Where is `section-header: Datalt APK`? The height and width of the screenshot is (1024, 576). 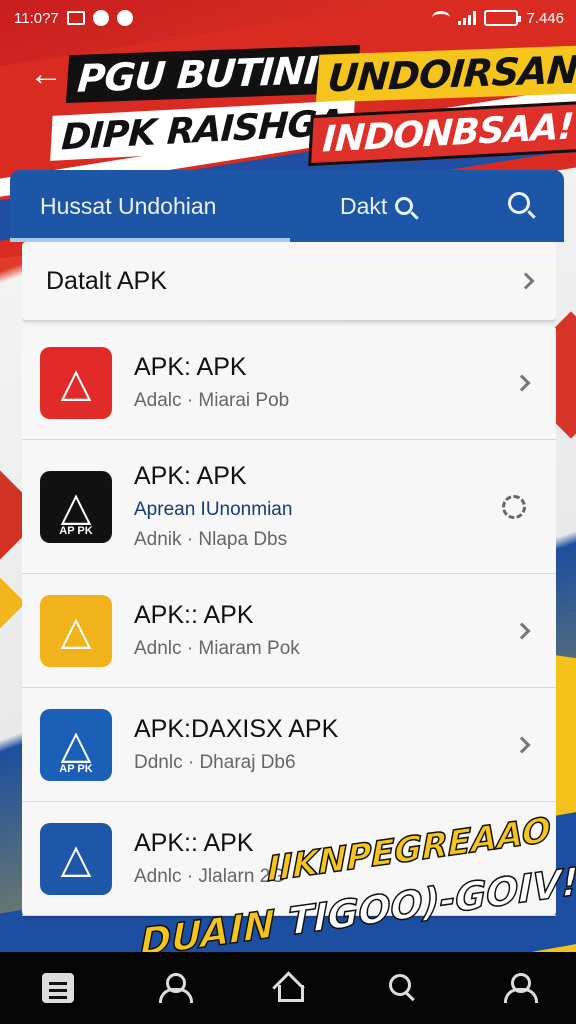
section-header: Datalt APK is located at coordinates (289, 281).